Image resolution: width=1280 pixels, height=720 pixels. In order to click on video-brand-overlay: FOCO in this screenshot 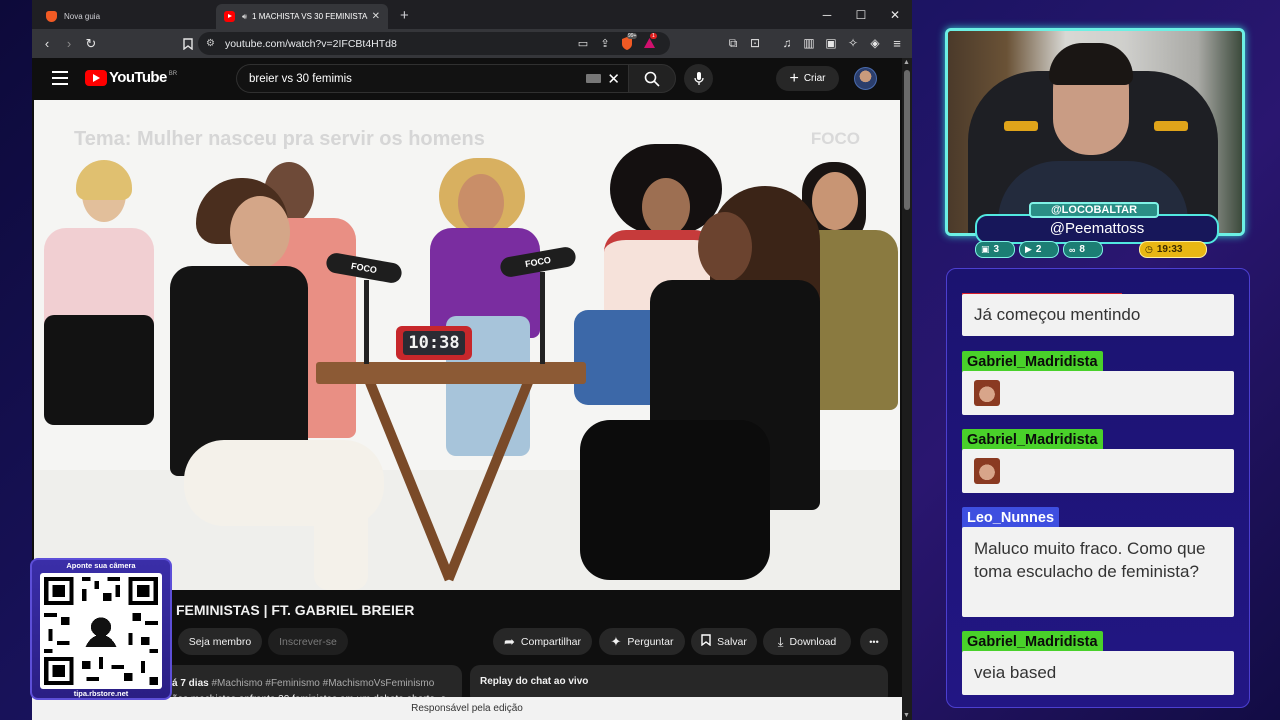, I will do `click(835, 138)`.